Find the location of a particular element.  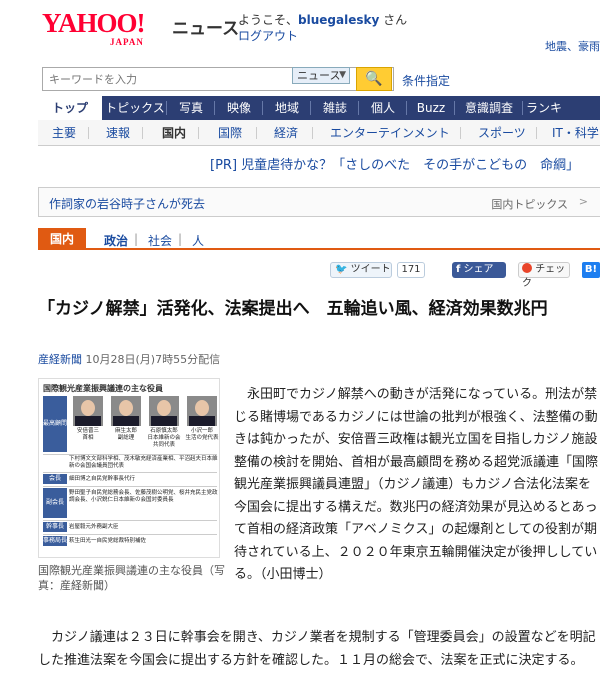

article-datetime: 10月28日(月)7時55分配信 is located at coordinates (153, 359).